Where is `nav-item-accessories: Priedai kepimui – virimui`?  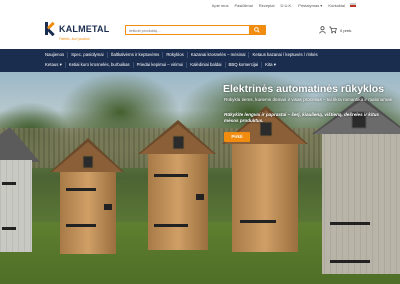
nav-item-accessories: Priedai kepimui – virimui is located at coordinates (161, 65).